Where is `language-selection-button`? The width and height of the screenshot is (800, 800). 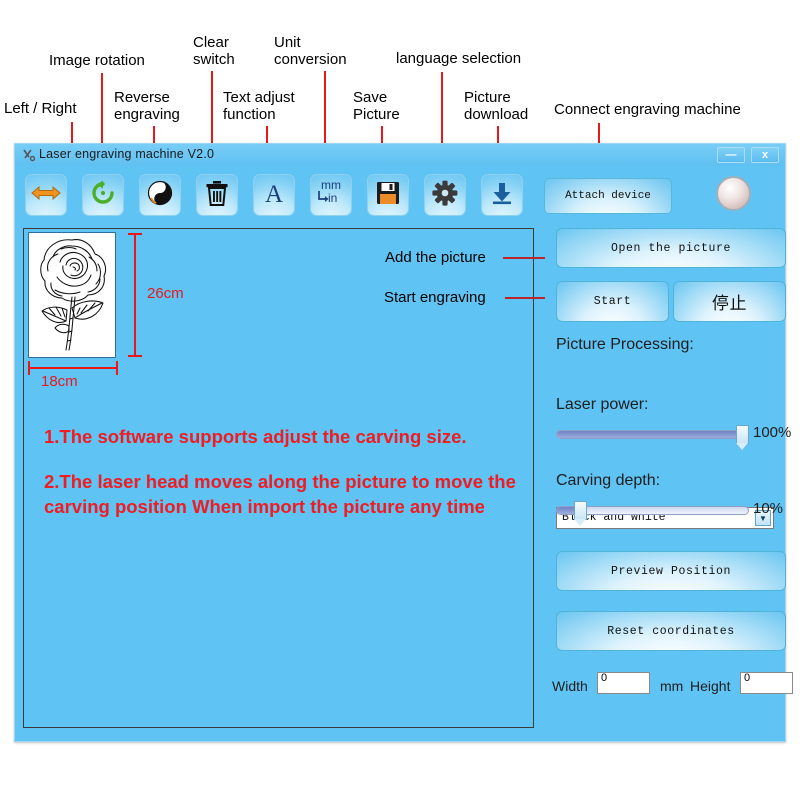
language-selection-button is located at coordinates (445, 195).